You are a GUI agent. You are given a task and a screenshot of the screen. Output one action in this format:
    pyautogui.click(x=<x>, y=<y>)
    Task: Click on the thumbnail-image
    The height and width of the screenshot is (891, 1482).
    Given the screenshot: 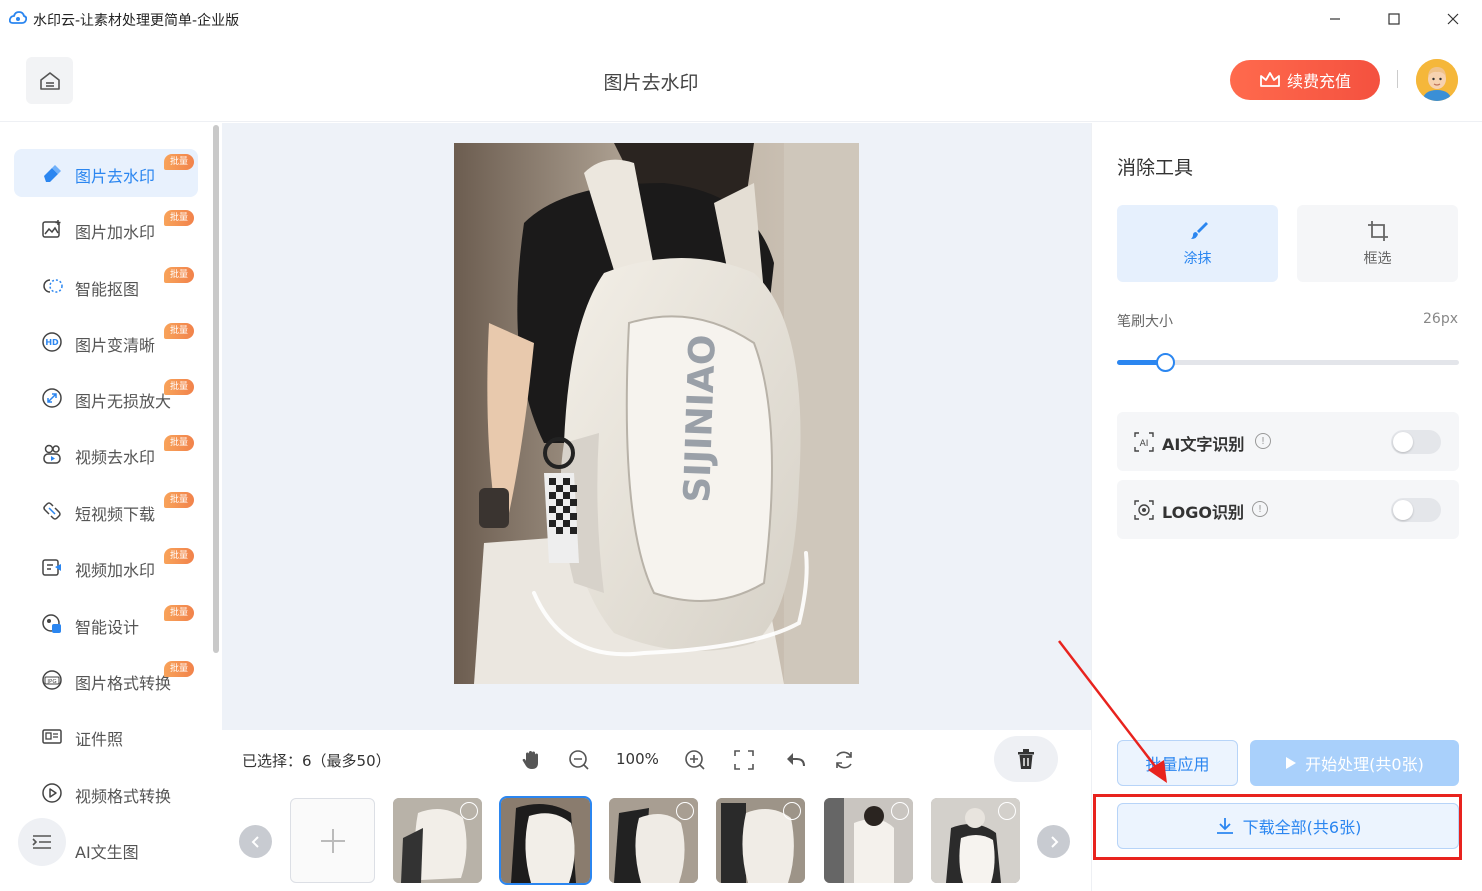 What is the action you would take?
    pyautogui.click(x=545, y=840)
    